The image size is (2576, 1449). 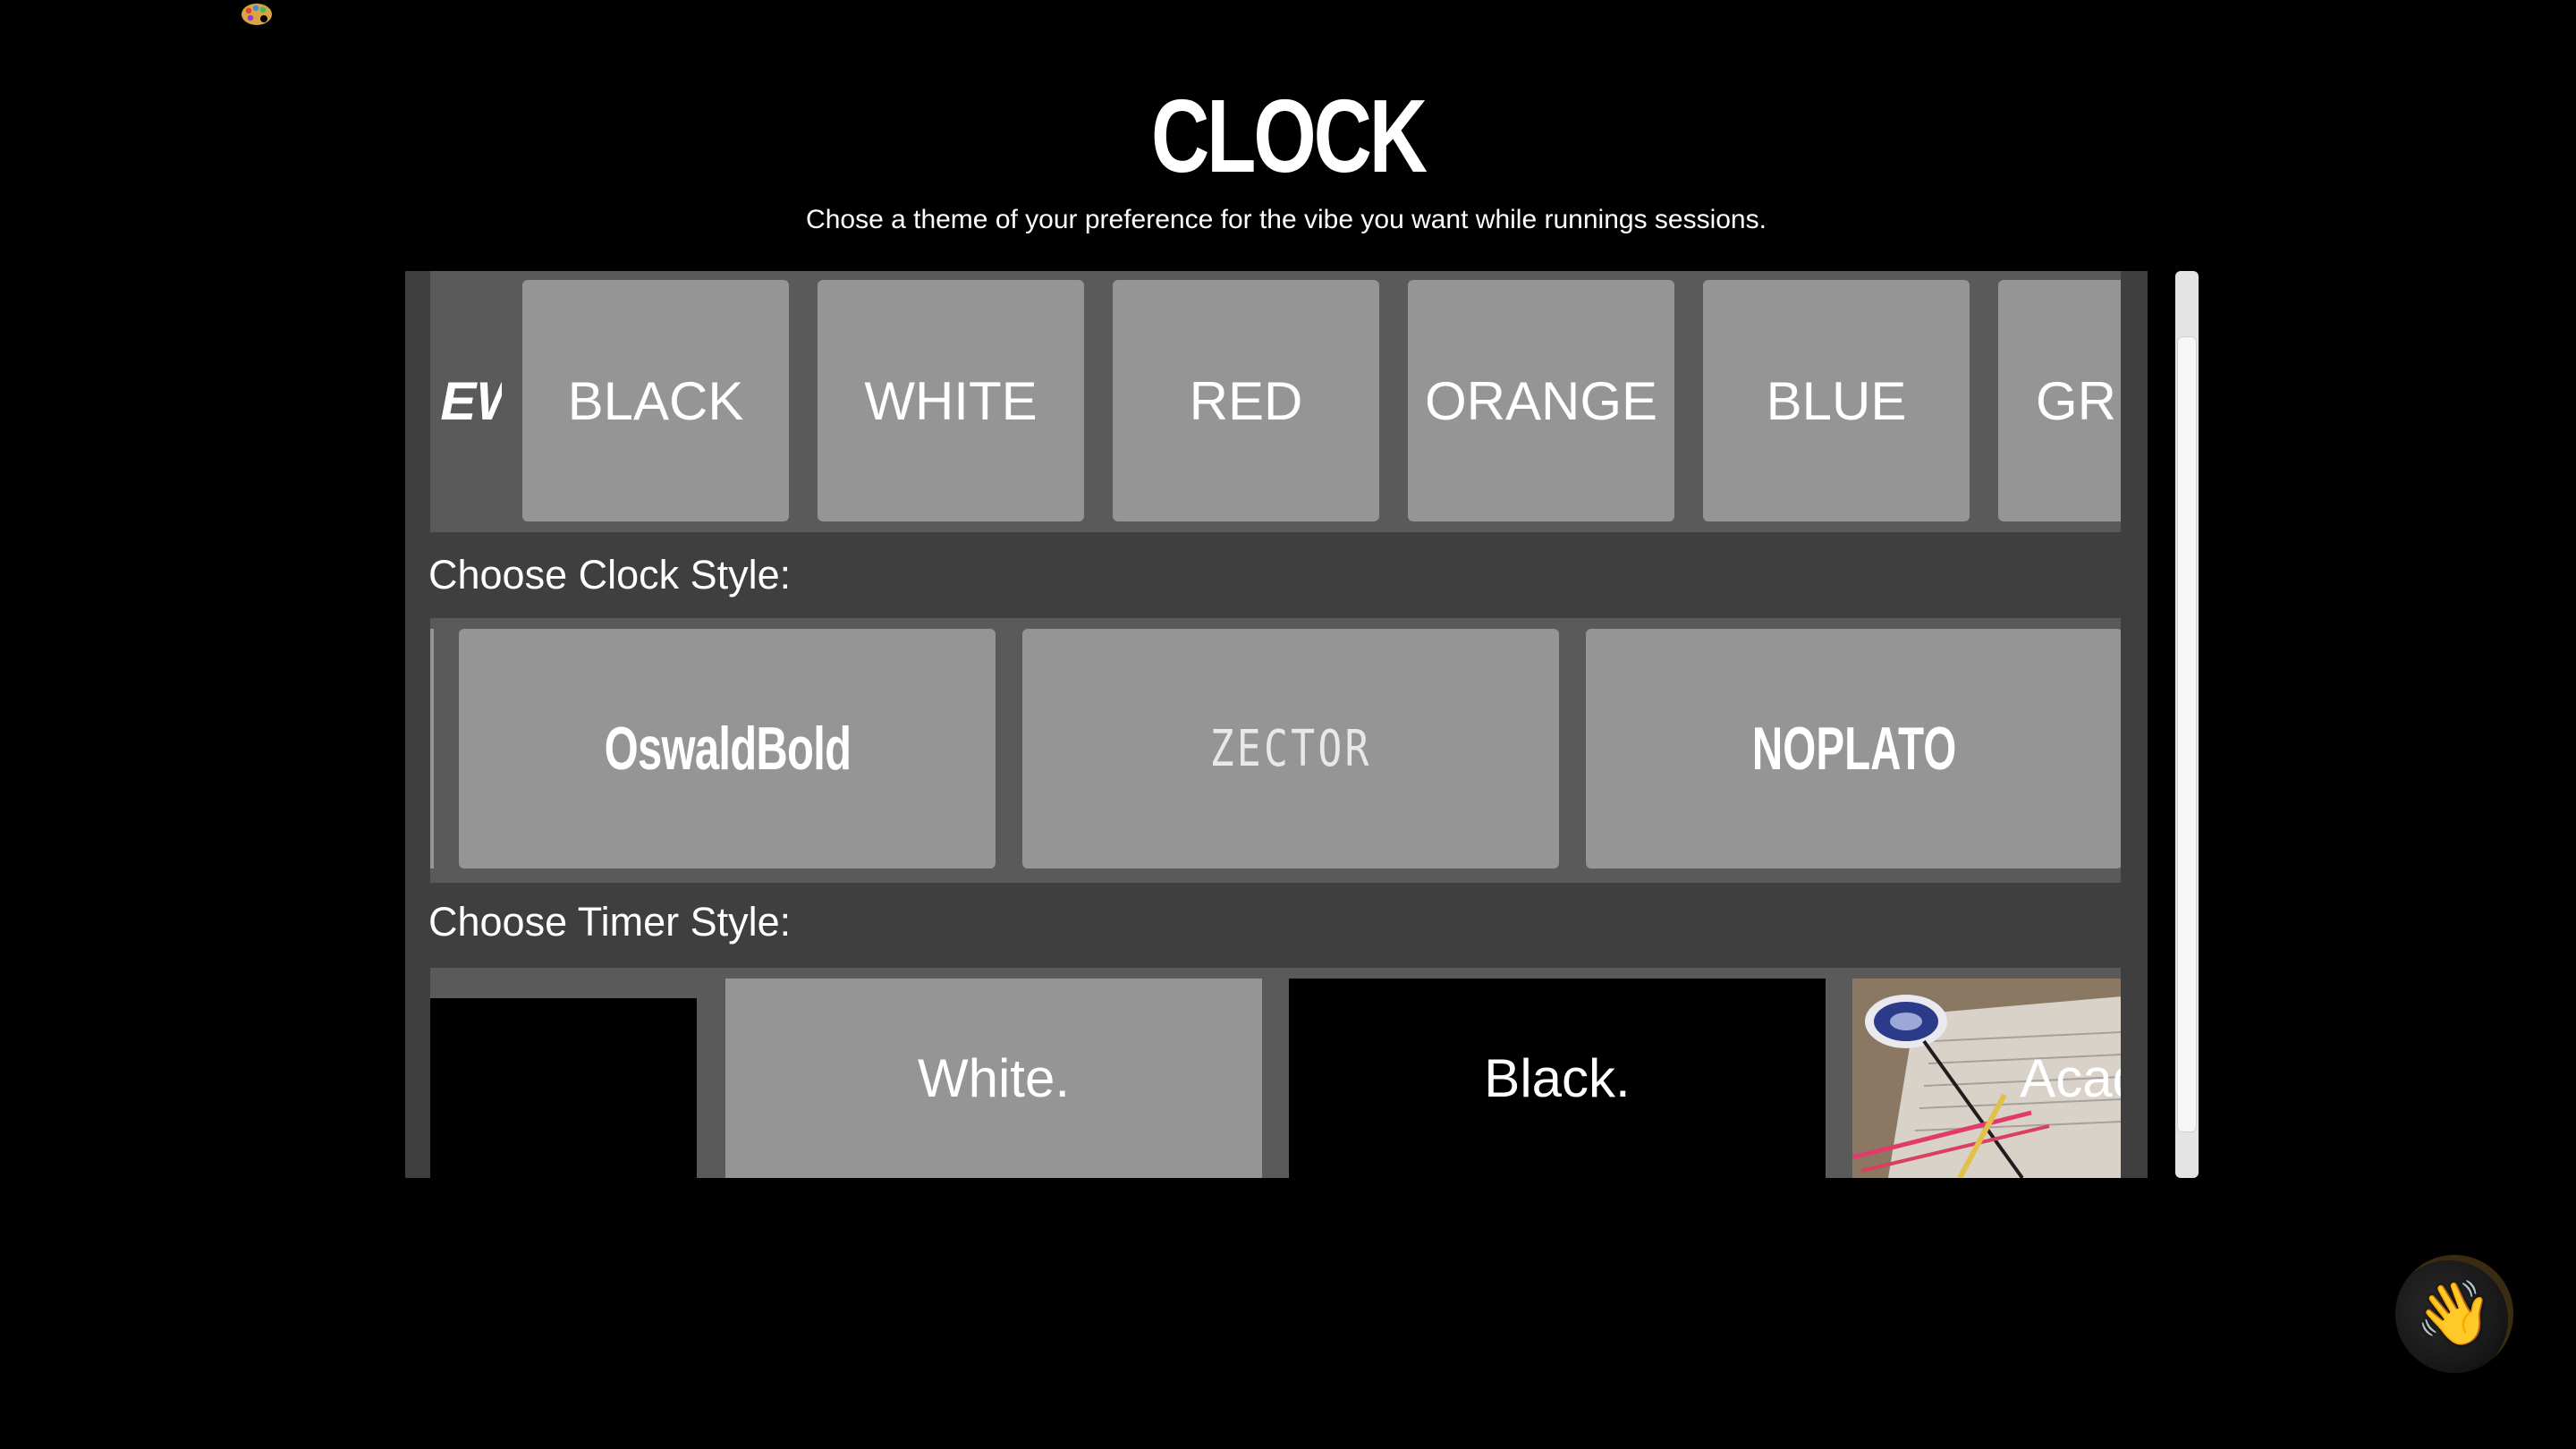 I want to click on timer-style-black: Black., so click(x=1557, y=1078).